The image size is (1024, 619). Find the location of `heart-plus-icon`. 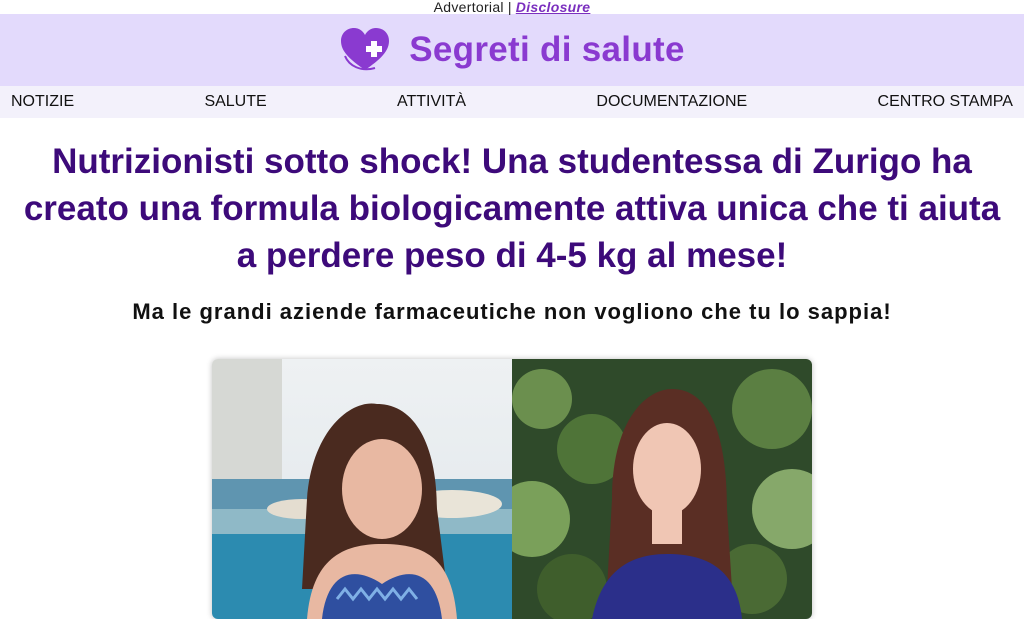

heart-plus-icon is located at coordinates (365, 49).